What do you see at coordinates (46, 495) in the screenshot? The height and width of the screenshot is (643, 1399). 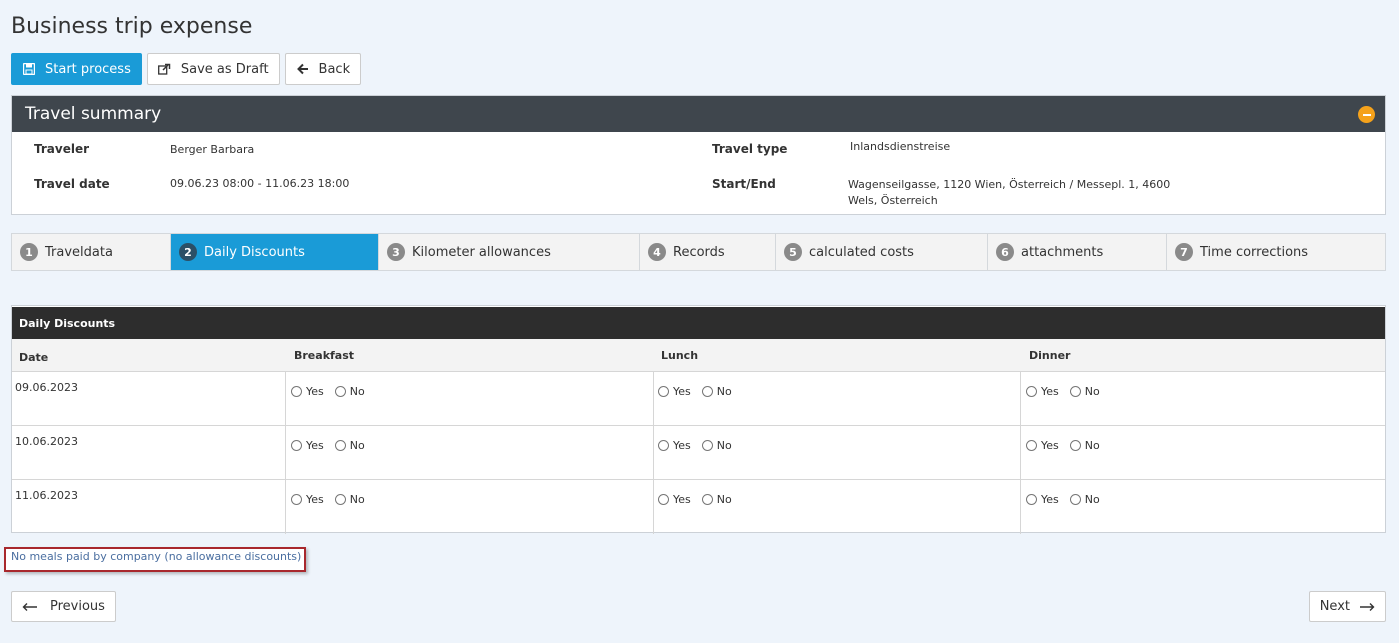 I see `row-date: 11.06.2023` at bounding box center [46, 495].